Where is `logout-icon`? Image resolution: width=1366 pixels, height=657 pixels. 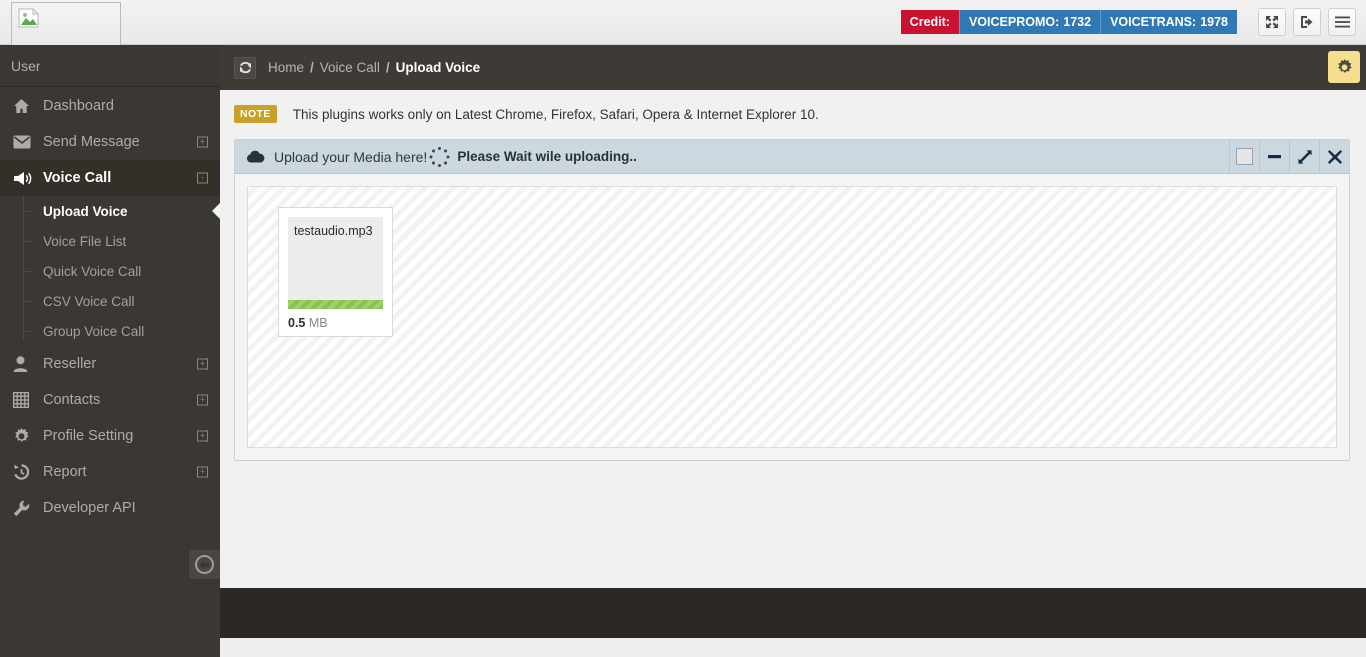
logout-icon is located at coordinates (1306, 22).